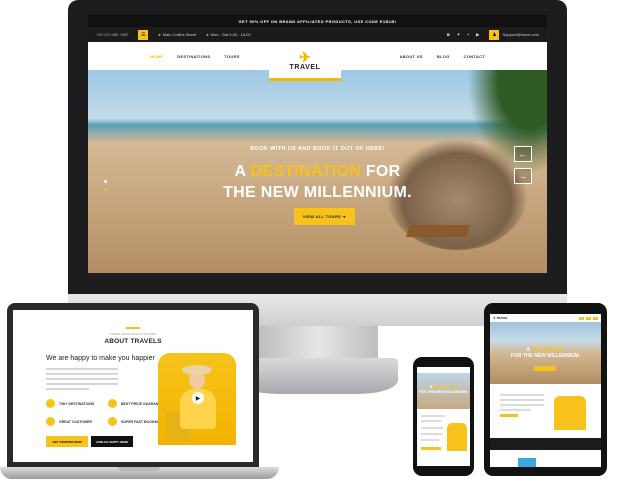  Describe the element at coordinates (448, 35) in the screenshot. I see `instagram-icon: ◙` at that location.